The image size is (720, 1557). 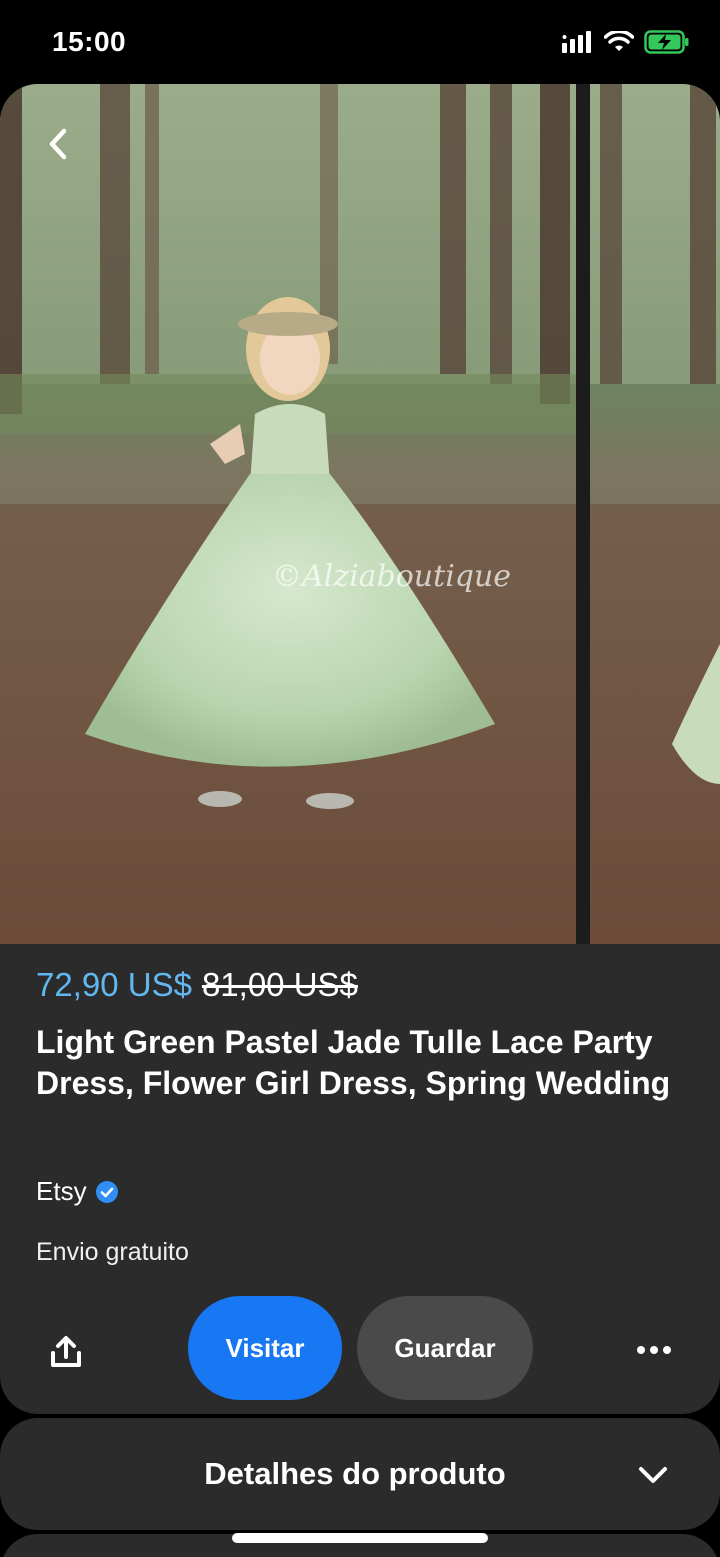 I want to click on wifi-icon, so click(x=619, y=41).